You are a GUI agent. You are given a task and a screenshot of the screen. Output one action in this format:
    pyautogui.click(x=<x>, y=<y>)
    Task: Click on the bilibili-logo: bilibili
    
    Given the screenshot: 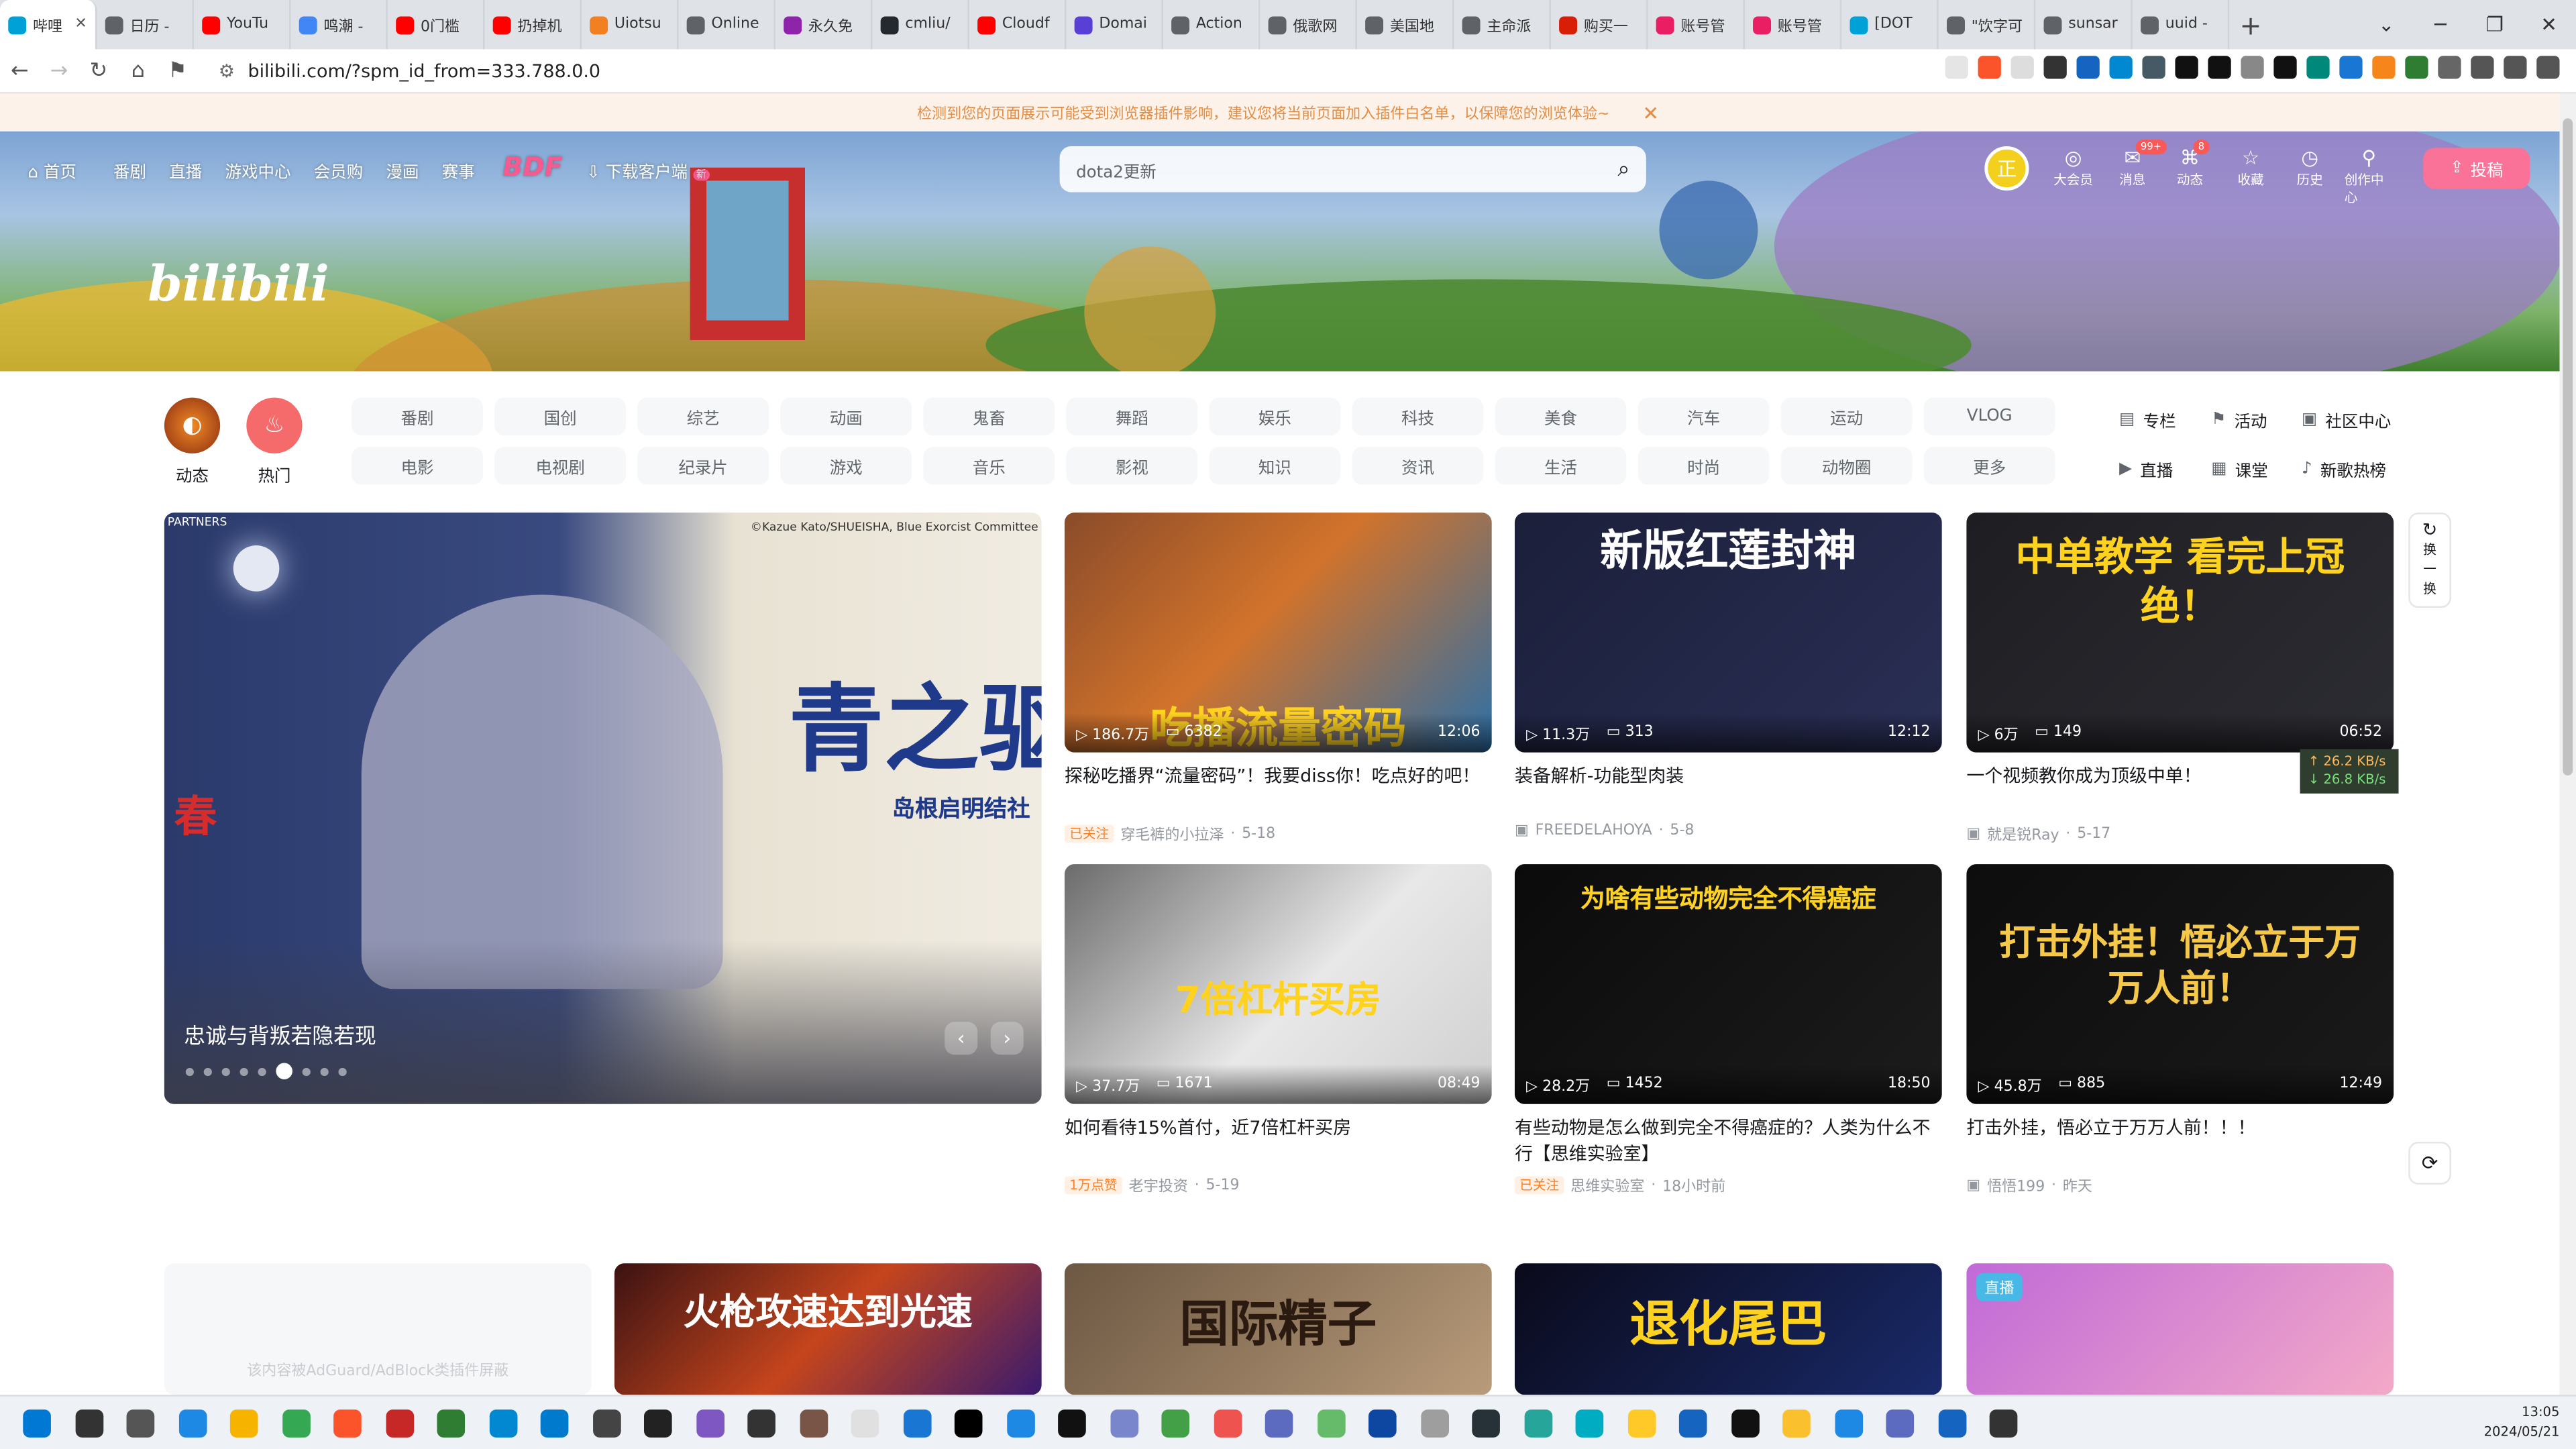 What is the action you would take?
    pyautogui.click(x=238, y=285)
    